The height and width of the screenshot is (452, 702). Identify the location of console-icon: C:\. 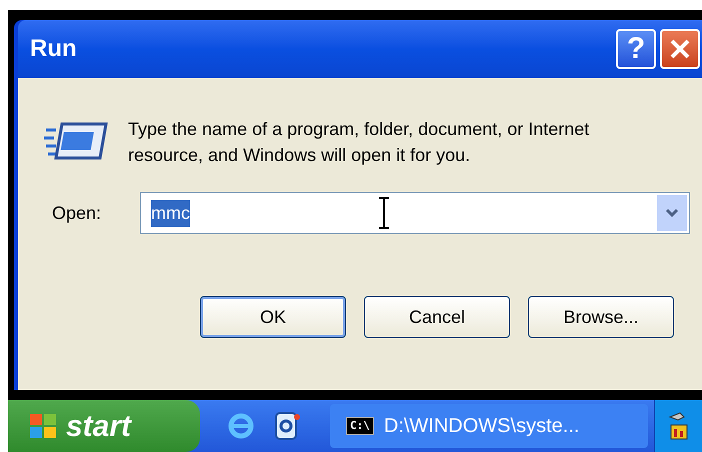
(360, 426).